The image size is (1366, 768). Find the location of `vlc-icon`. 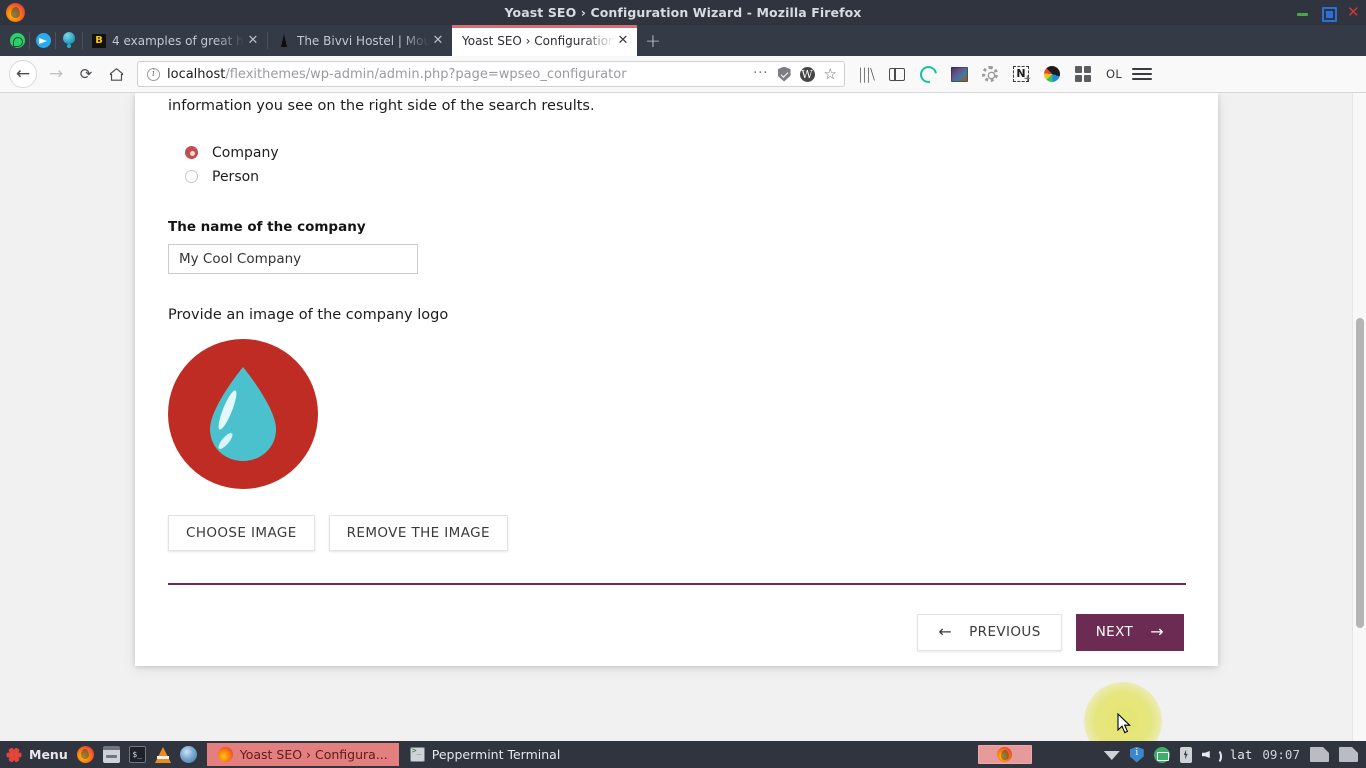

vlc-icon is located at coordinates (162, 754).